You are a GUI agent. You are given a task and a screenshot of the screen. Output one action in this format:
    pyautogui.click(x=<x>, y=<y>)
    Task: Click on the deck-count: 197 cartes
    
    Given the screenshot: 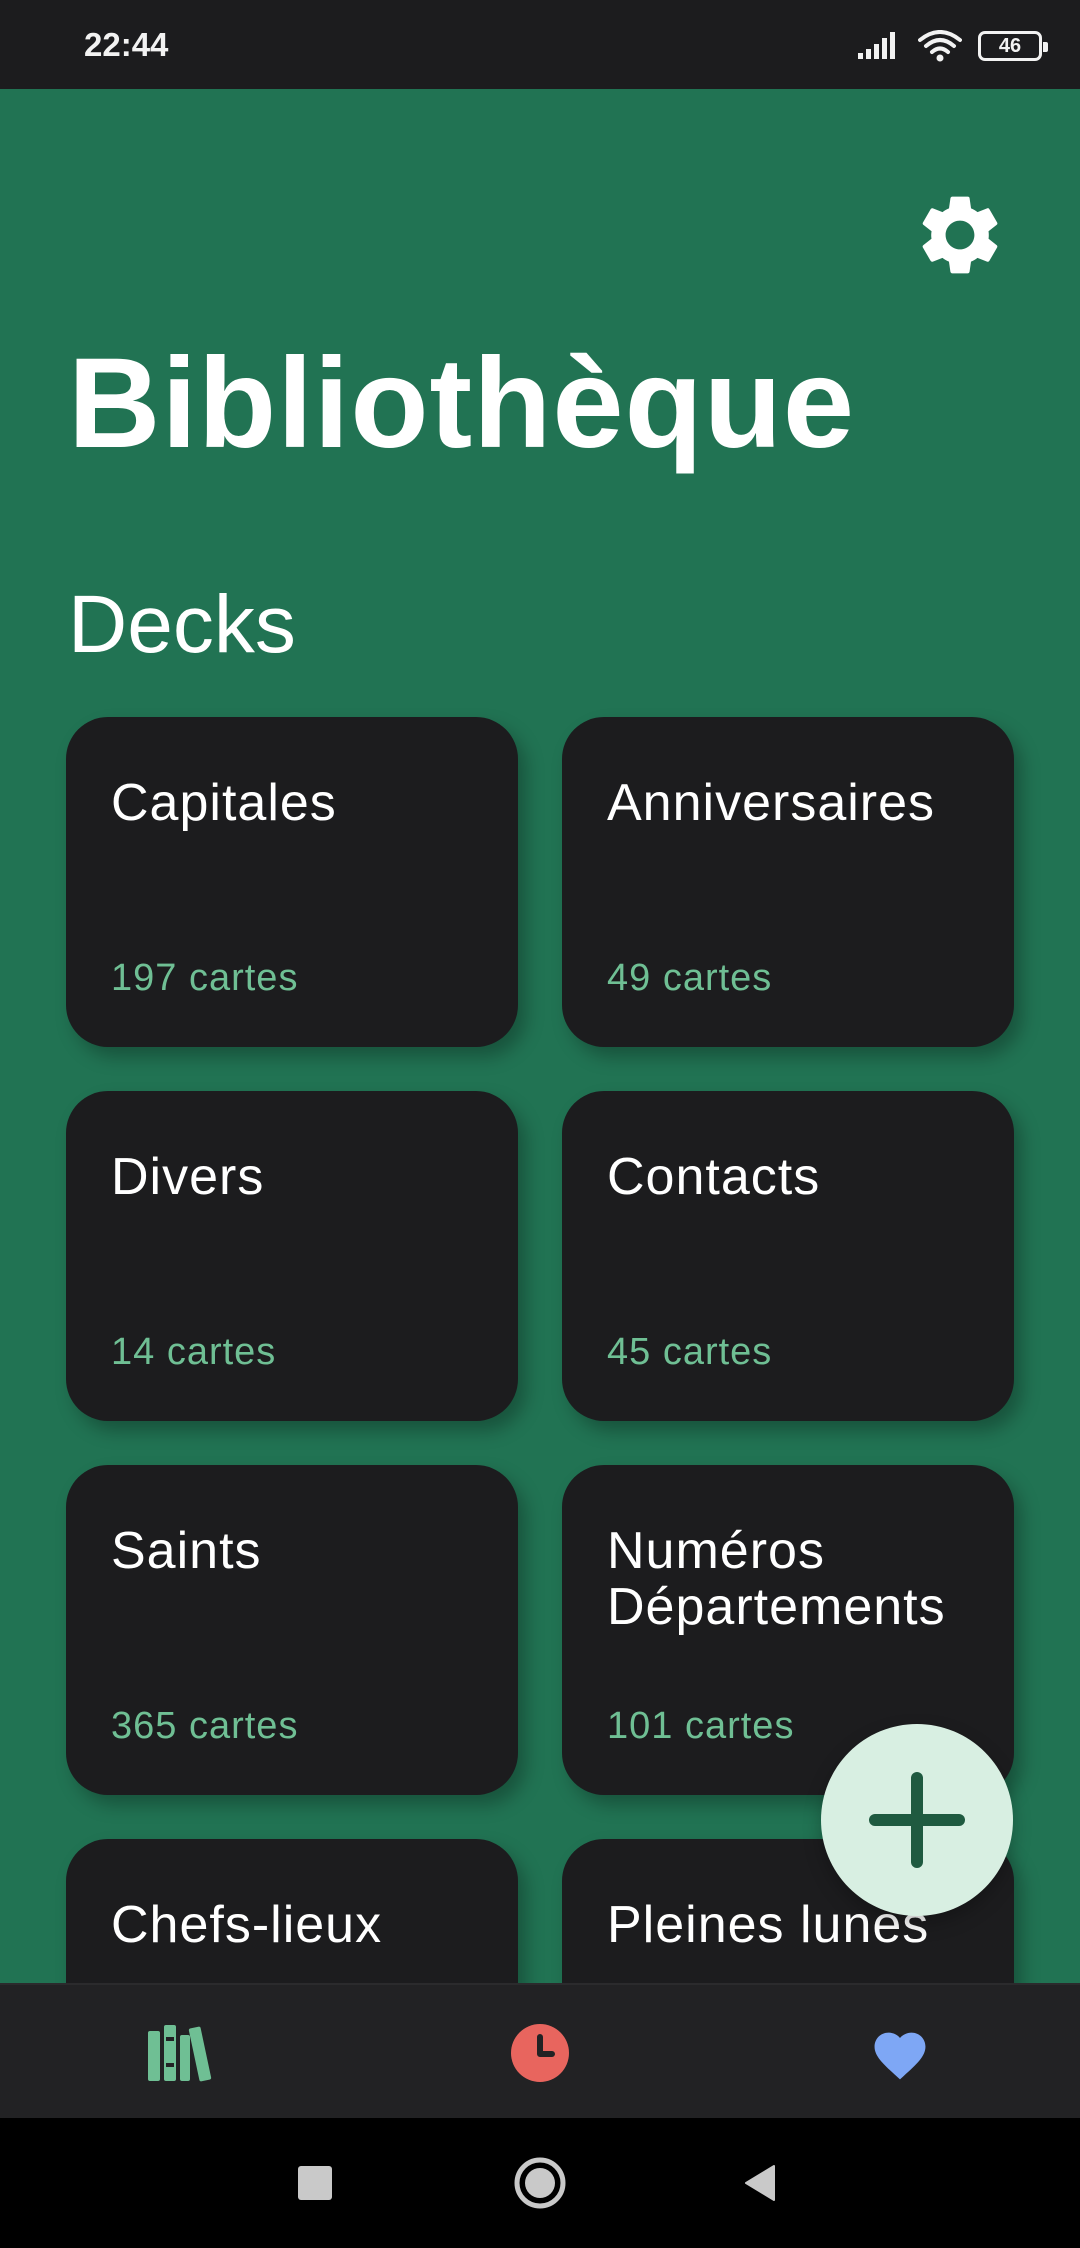 What is the action you would take?
    pyautogui.click(x=205, y=978)
    